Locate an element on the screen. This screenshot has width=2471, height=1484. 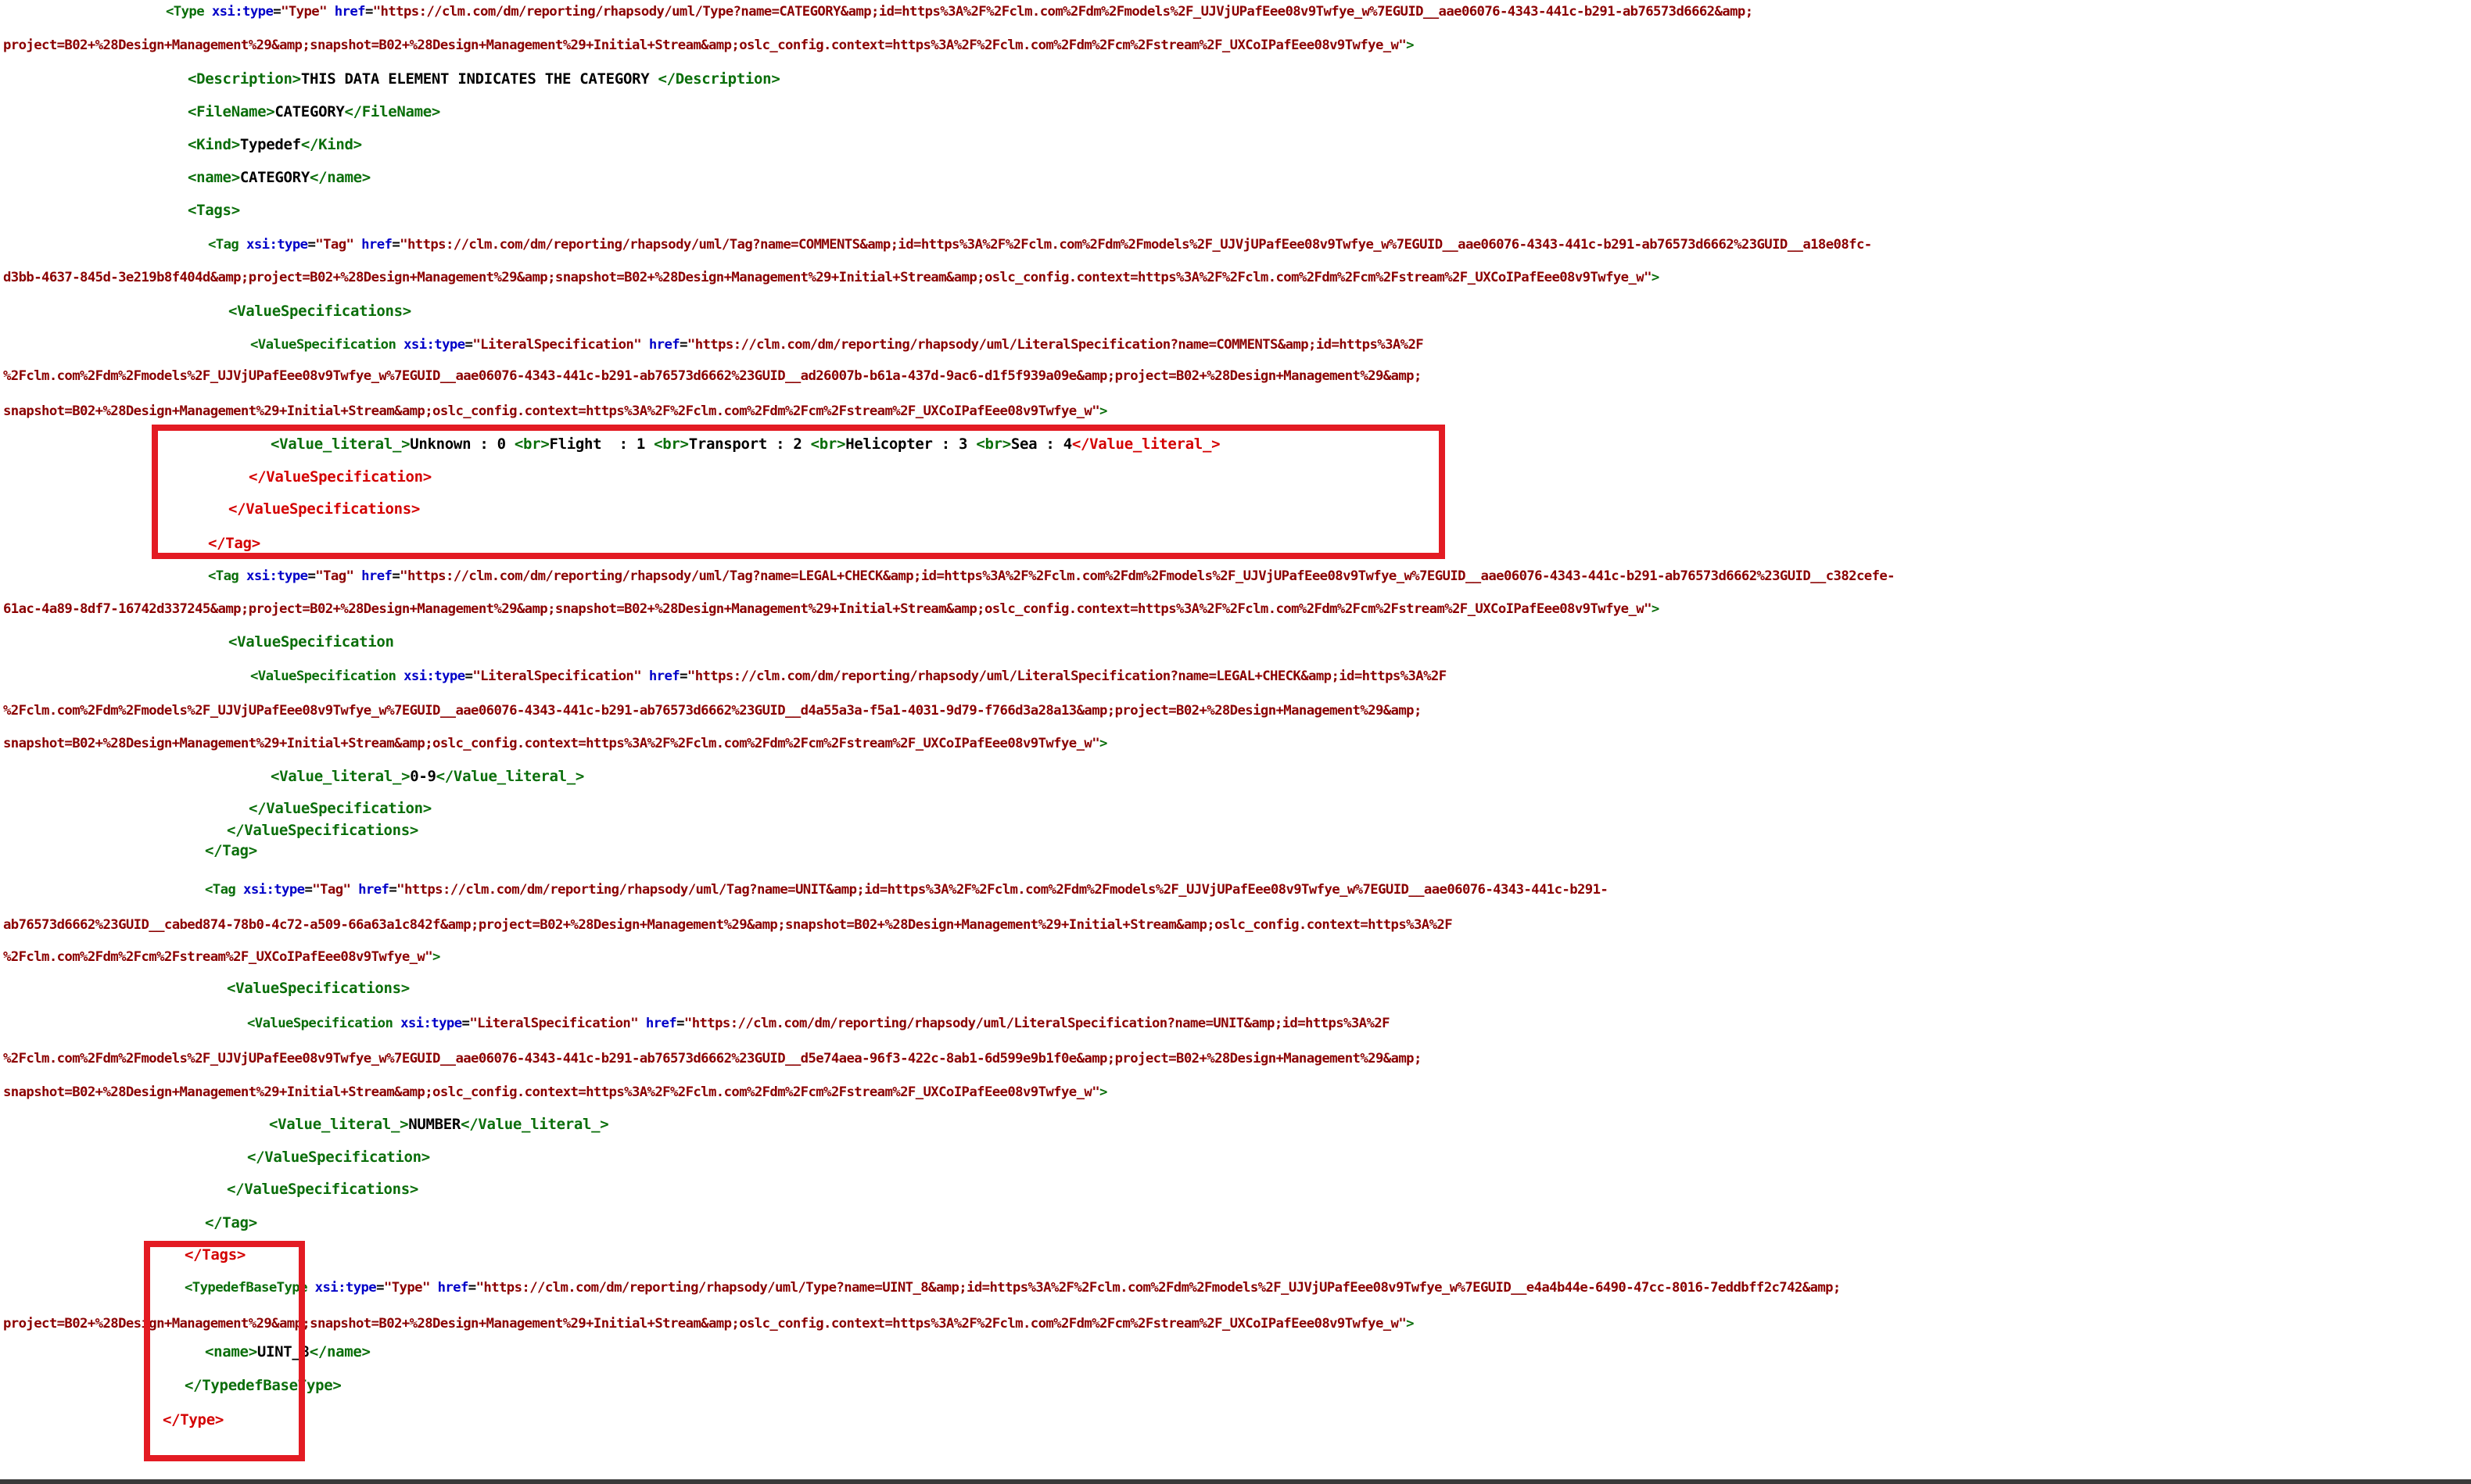
xml-line: <Value_literal_>NUMBER</Value_literal_> is located at coordinates (439, 1124).